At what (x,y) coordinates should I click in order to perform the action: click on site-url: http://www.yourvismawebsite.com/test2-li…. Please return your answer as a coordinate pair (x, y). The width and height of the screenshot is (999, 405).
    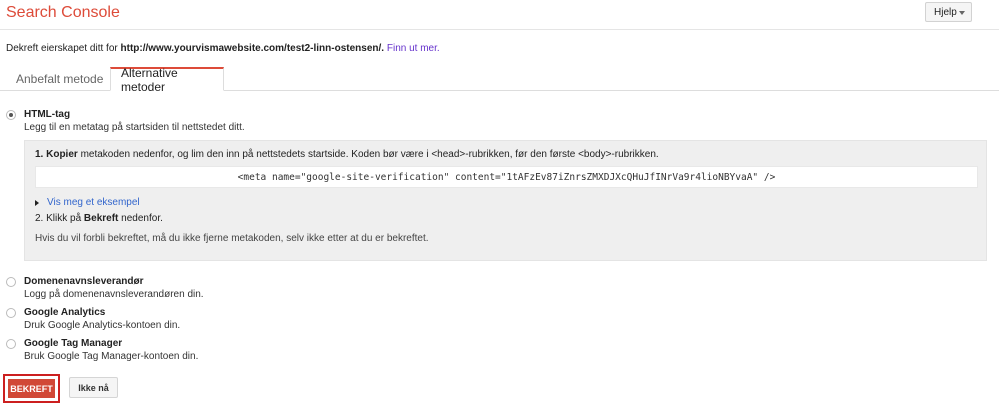
    Looking at the image, I should click on (252, 48).